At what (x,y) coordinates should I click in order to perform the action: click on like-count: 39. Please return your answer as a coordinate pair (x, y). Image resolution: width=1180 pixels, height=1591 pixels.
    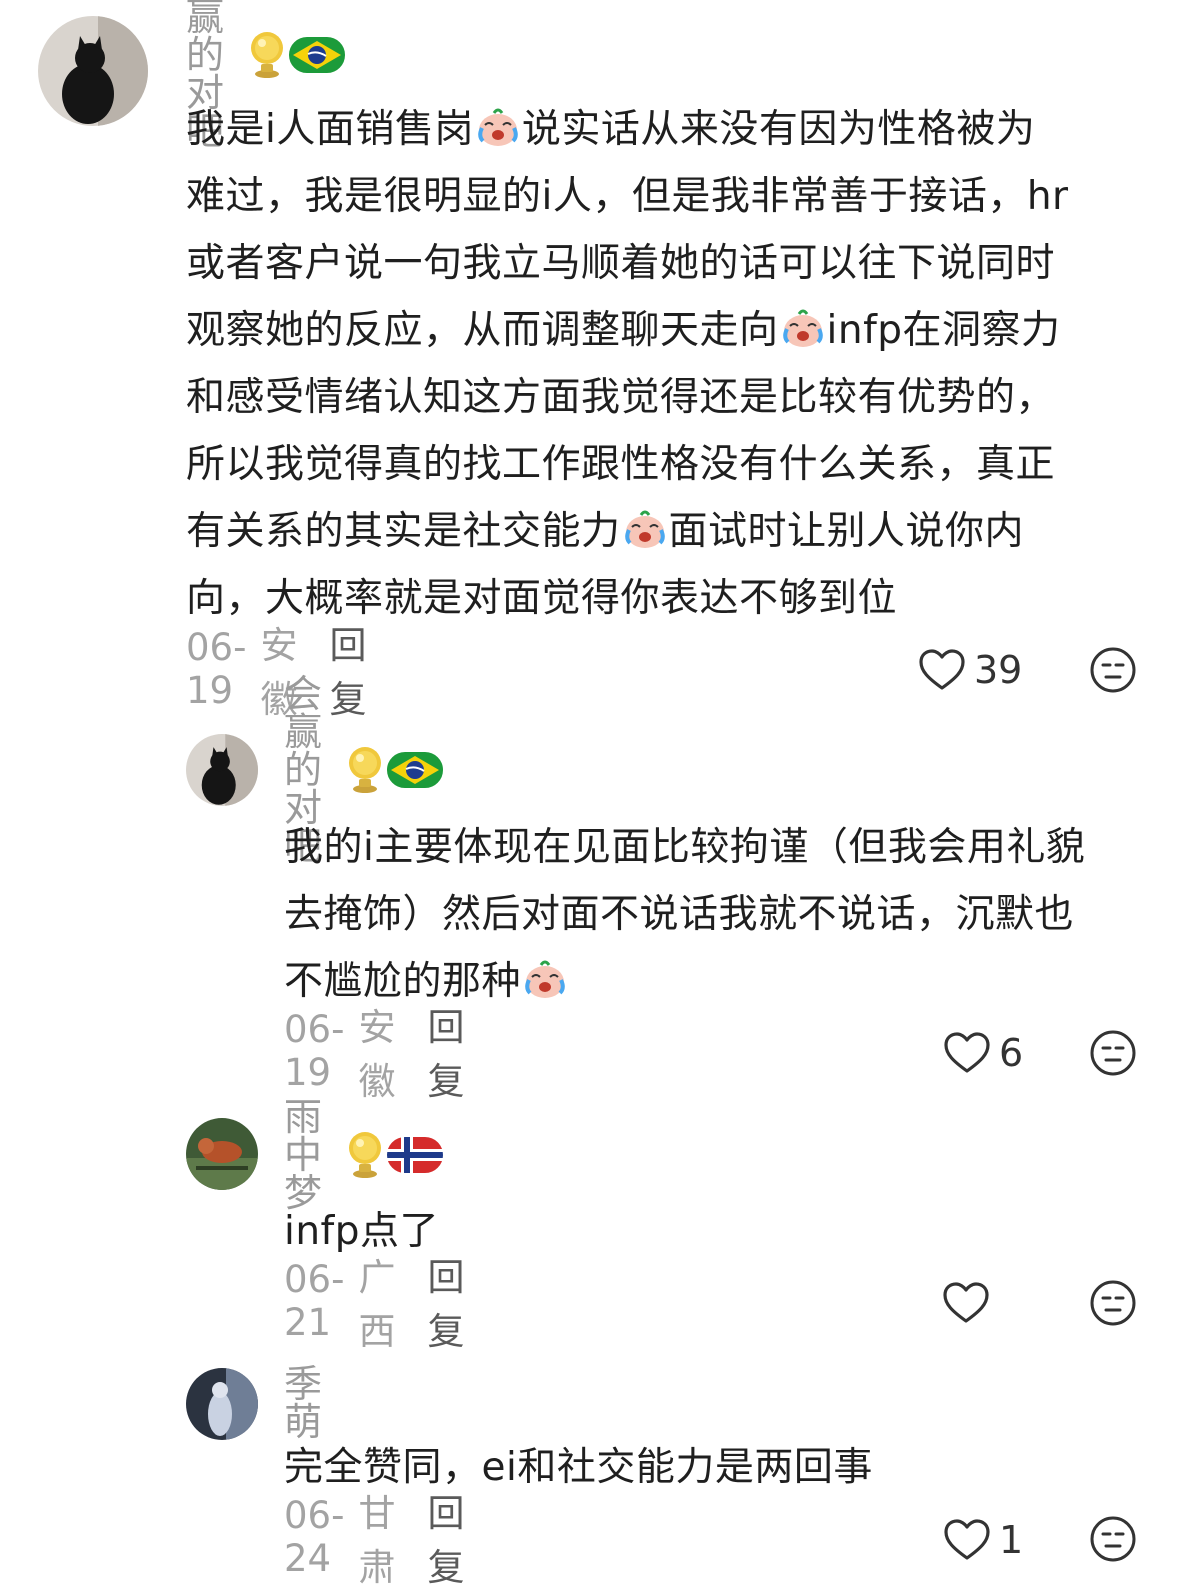
    Looking at the image, I should click on (998, 670).